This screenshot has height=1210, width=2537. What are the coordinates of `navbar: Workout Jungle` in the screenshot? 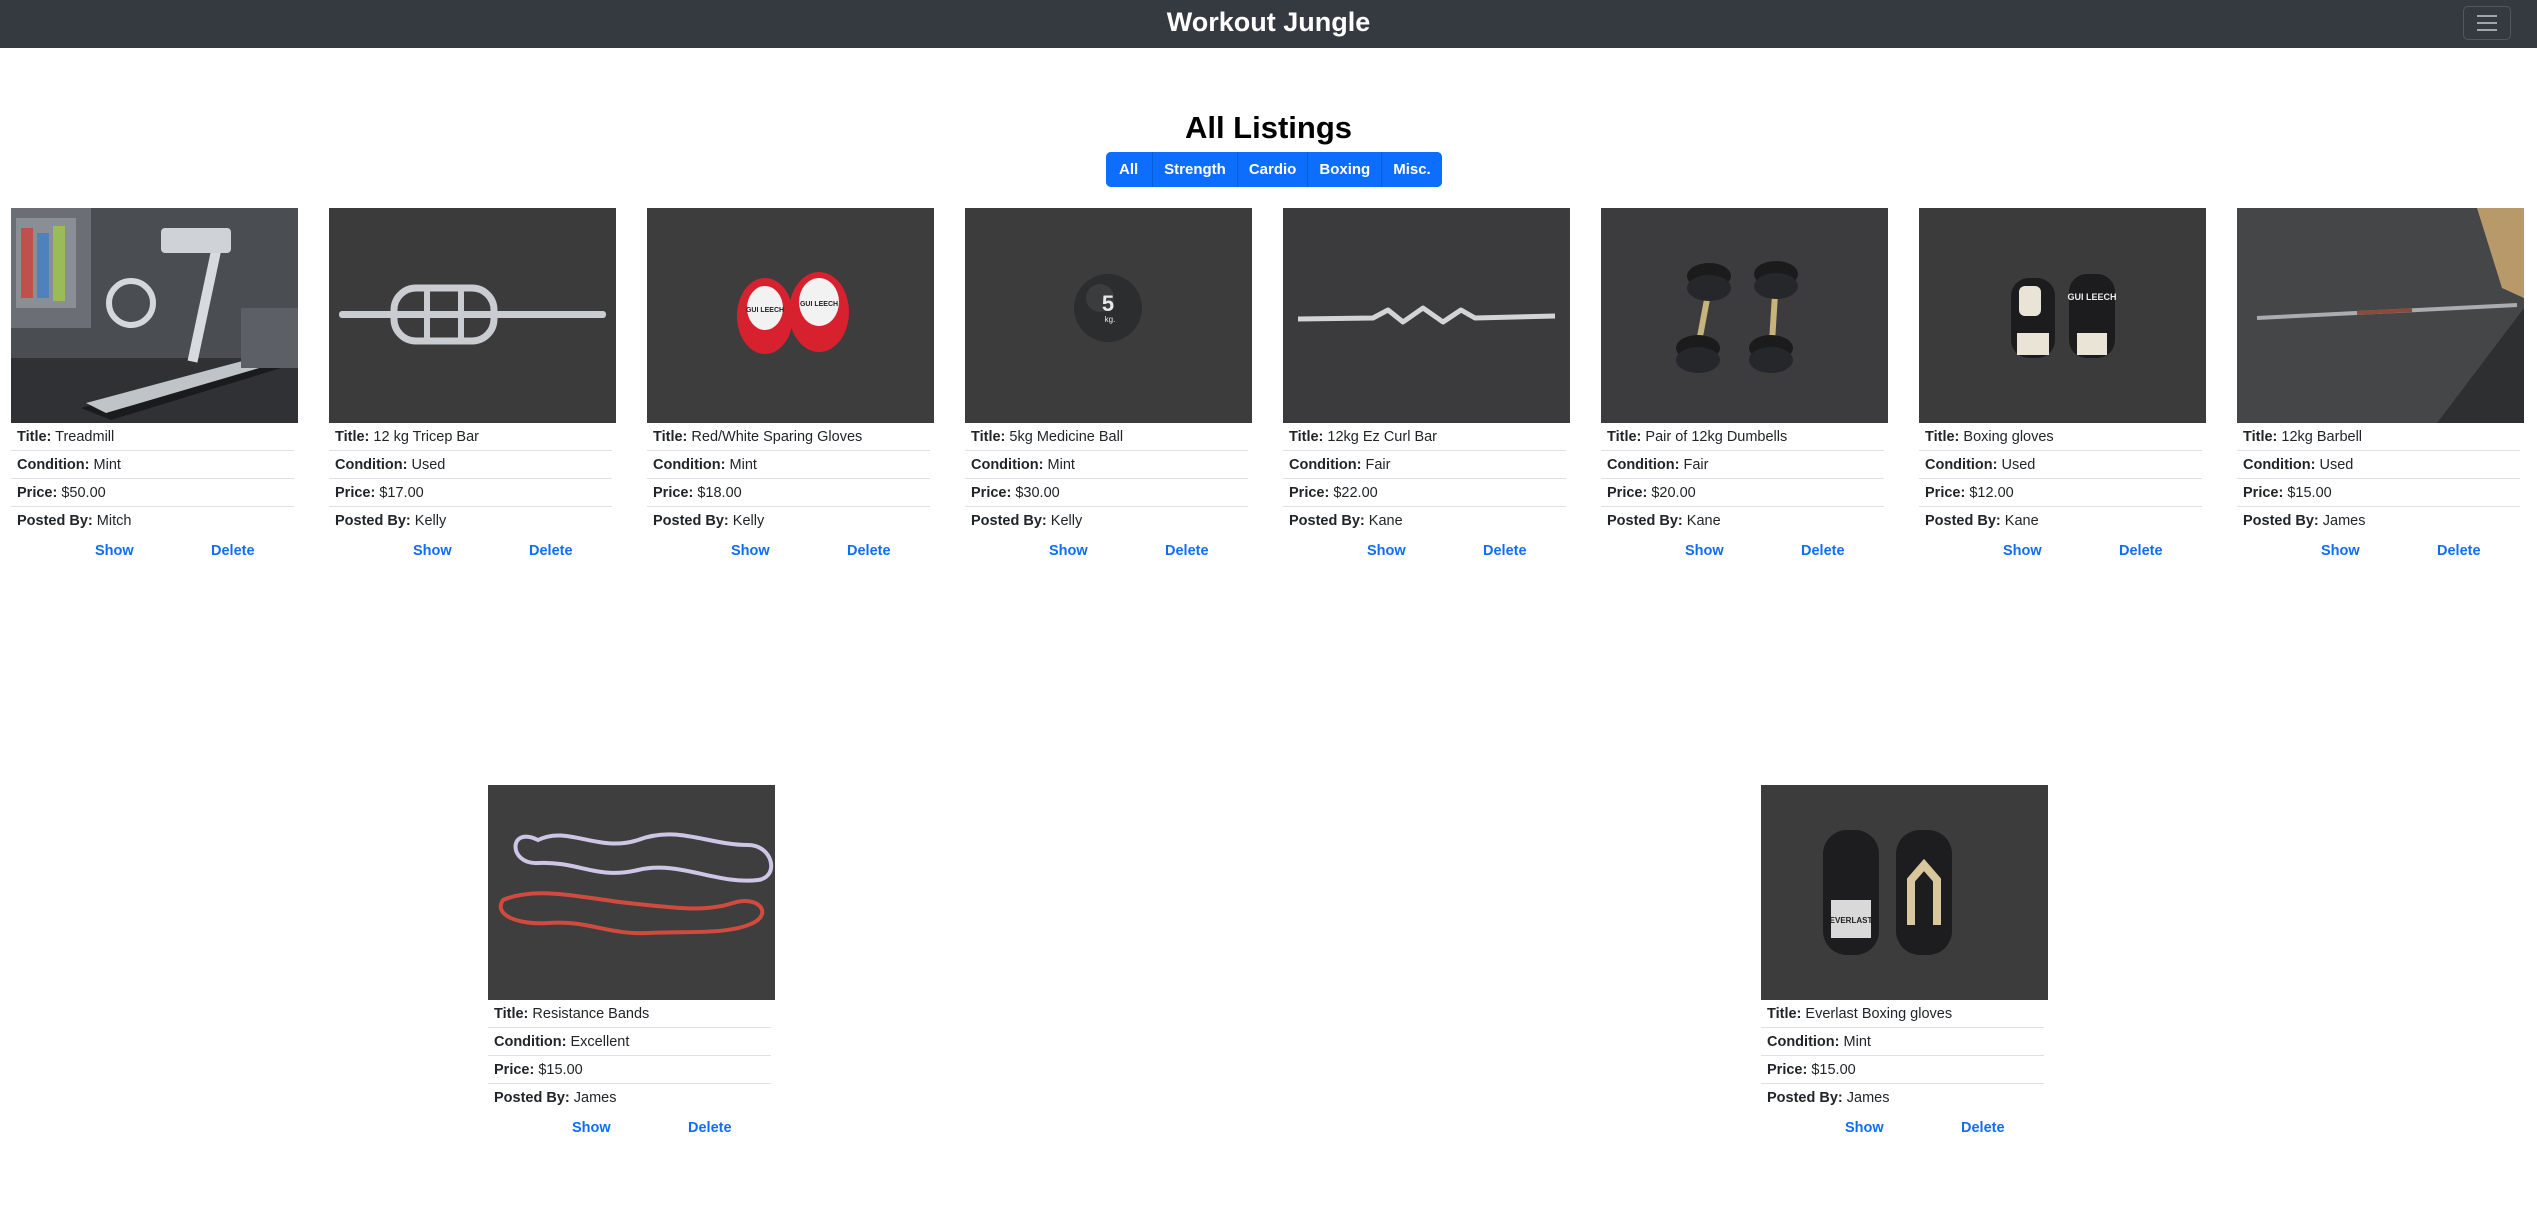 It's located at (1268, 24).